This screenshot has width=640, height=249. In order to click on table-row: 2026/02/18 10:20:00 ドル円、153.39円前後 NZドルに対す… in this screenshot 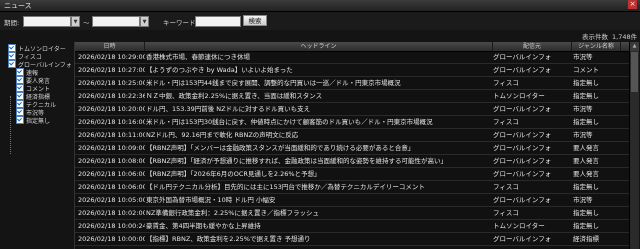, I will do `click(352, 110)`.